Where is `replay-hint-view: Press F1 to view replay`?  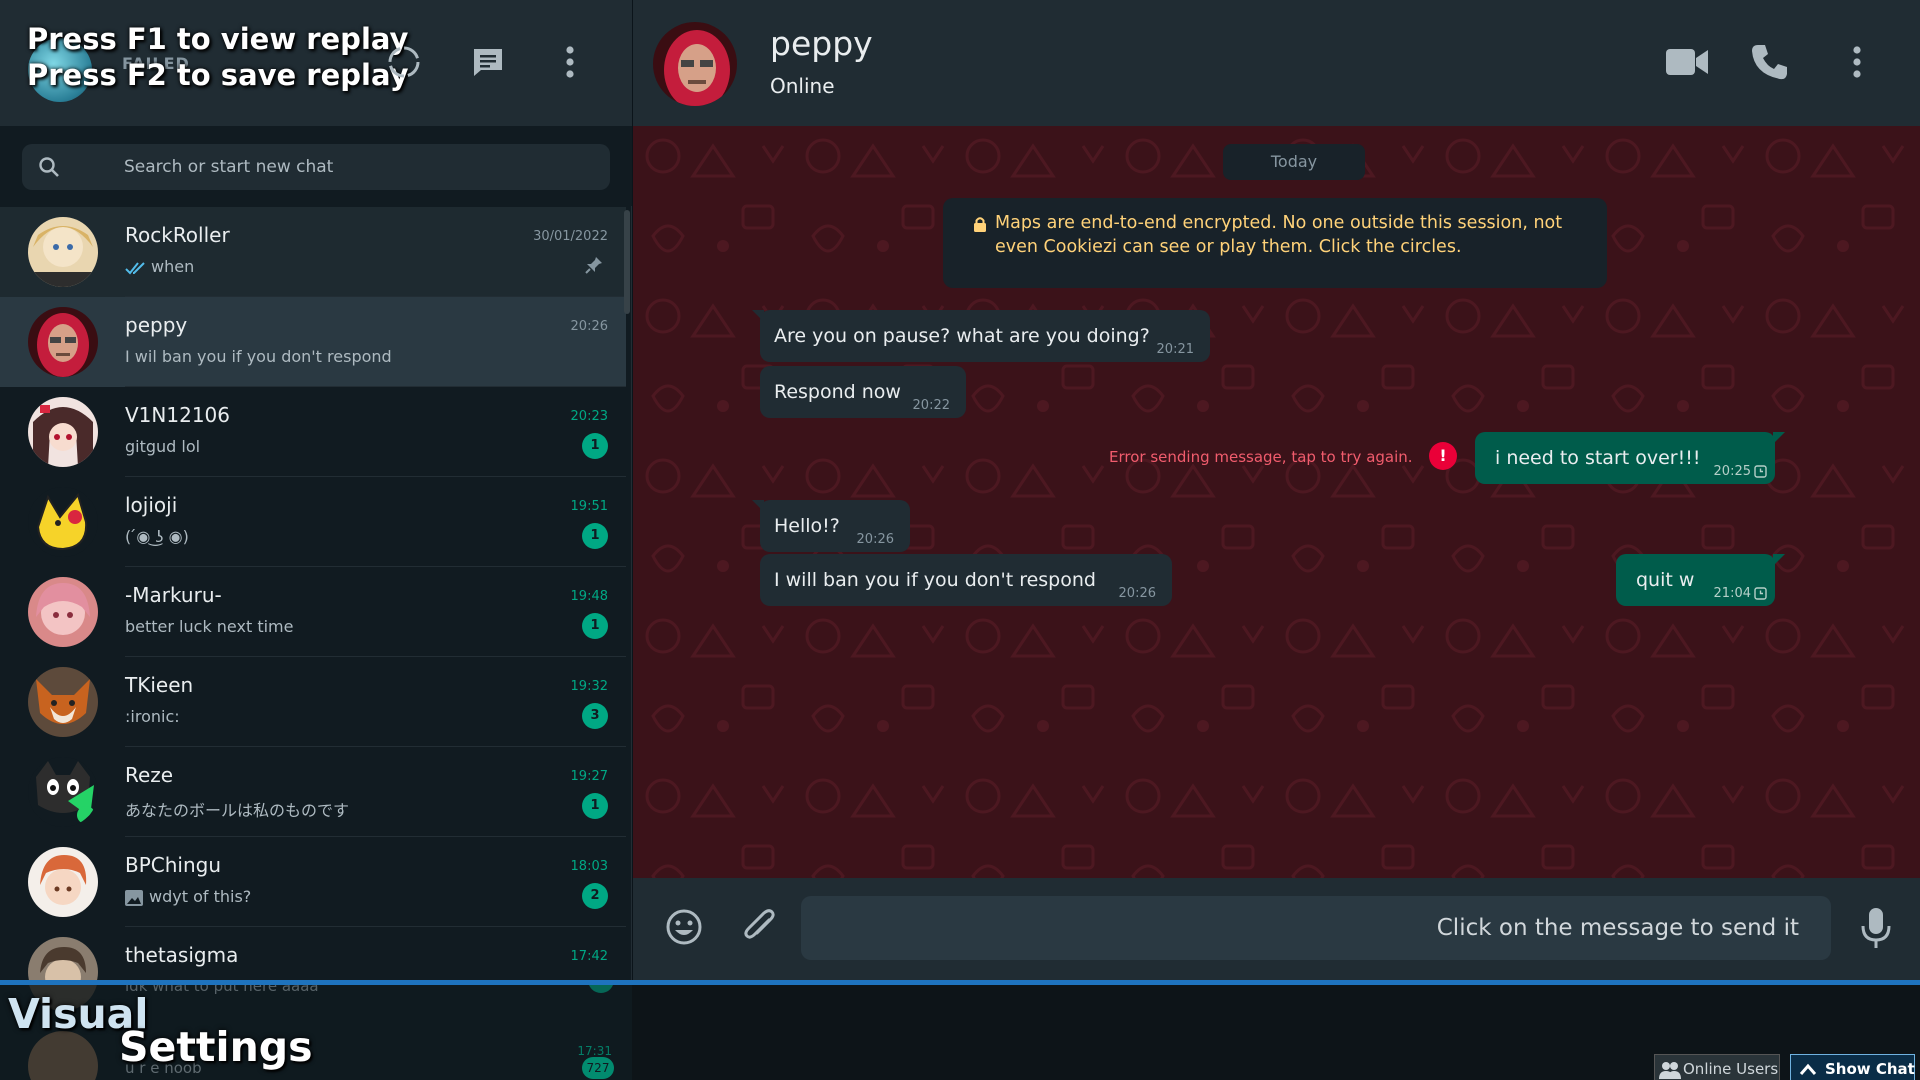
replay-hint-view: Press F1 to view replay is located at coordinates (218, 39).